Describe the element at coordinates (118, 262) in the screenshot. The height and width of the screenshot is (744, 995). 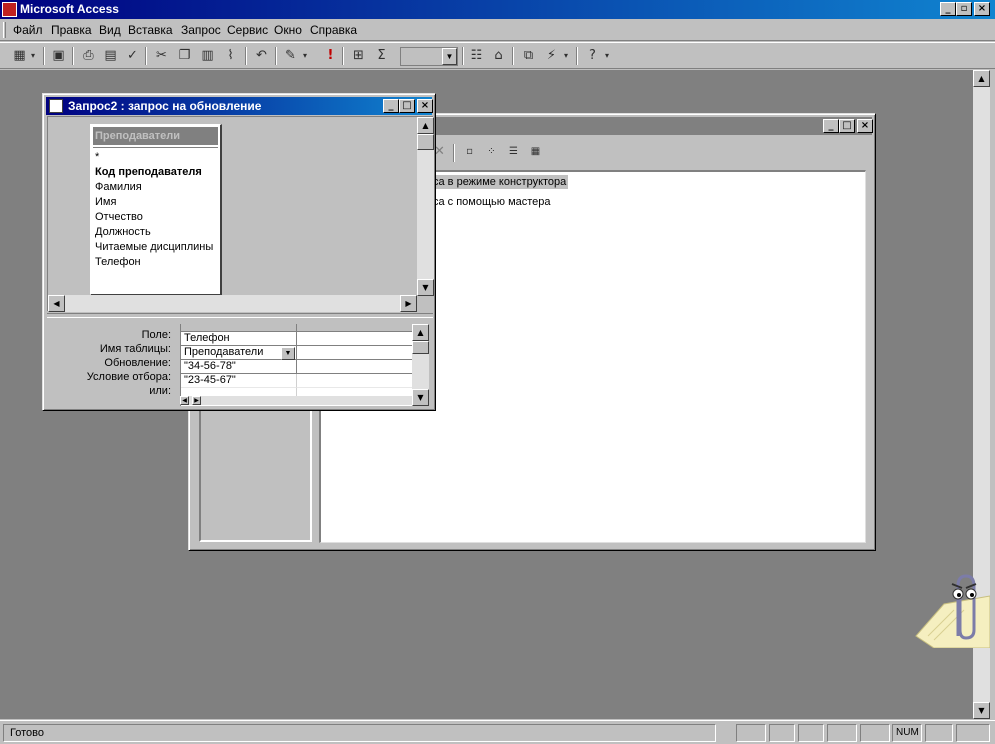
I see `field-item: Телефон` at that location.